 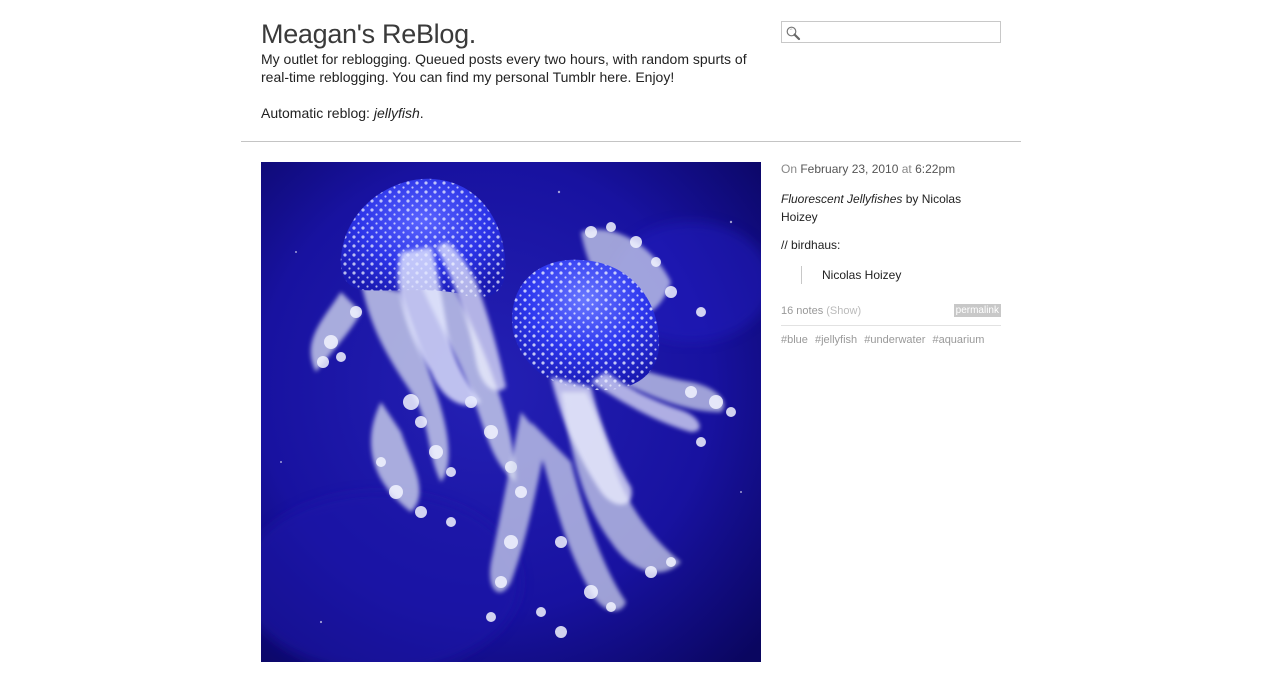 What do you see at coordinates (317, 113) in the screenshot?
I see `auto-reblog-label: Automatic reblog:` at bounding box center [317, 113].